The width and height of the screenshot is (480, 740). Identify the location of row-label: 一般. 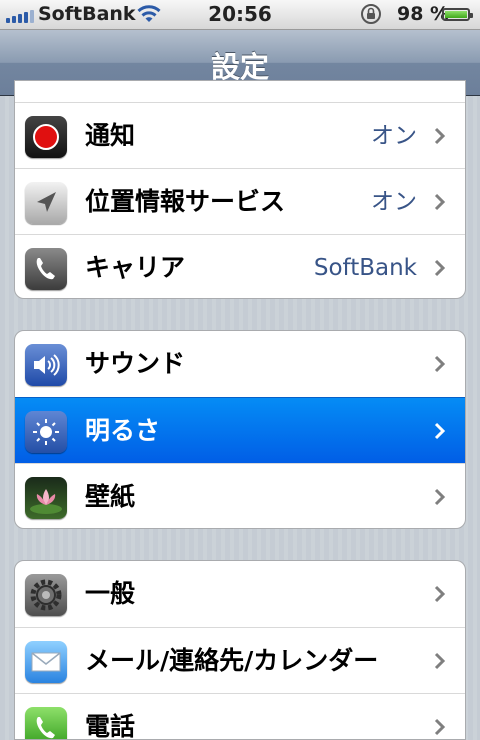
(110, 593).